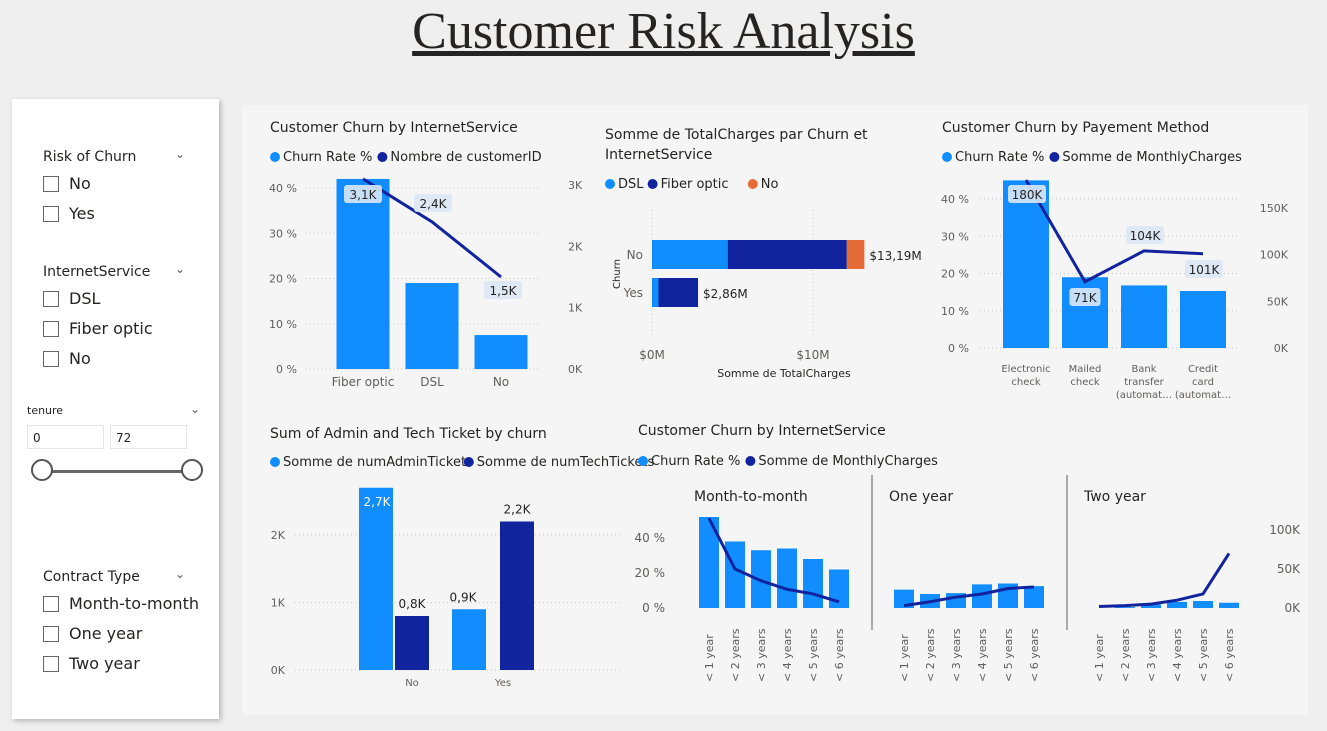 The width and height of the screenshot is (1327, 731). I want to click on chart-title: Customer Churn by InternetService, so click(394, 128).